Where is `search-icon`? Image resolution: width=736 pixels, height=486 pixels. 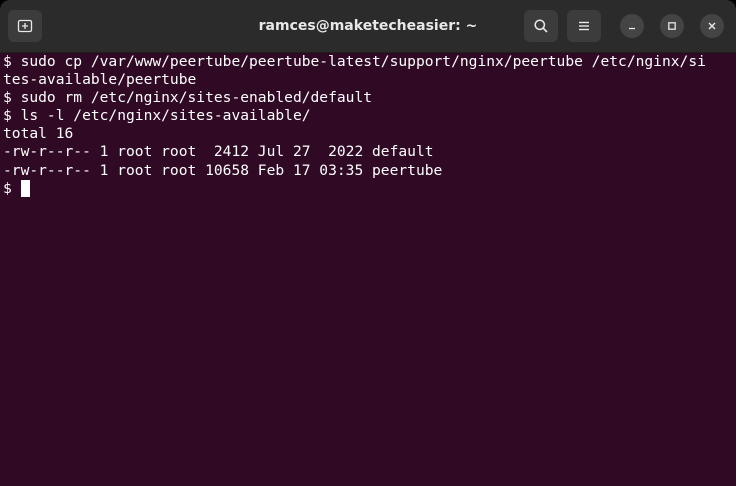 search-icon is located at coordinates (541, 26).